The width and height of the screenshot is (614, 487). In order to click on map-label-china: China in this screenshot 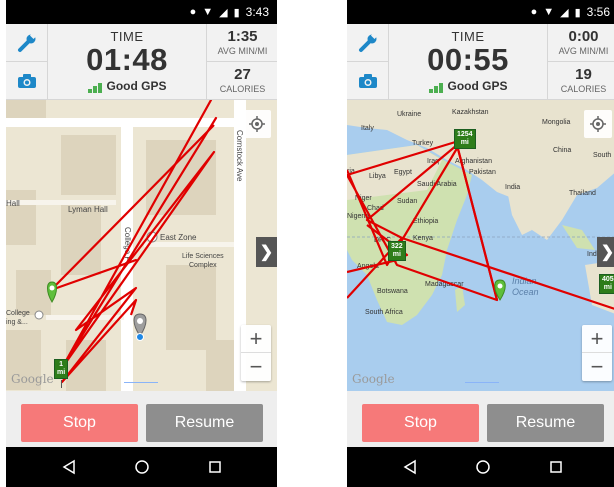, I will do `click(562, 150)`.